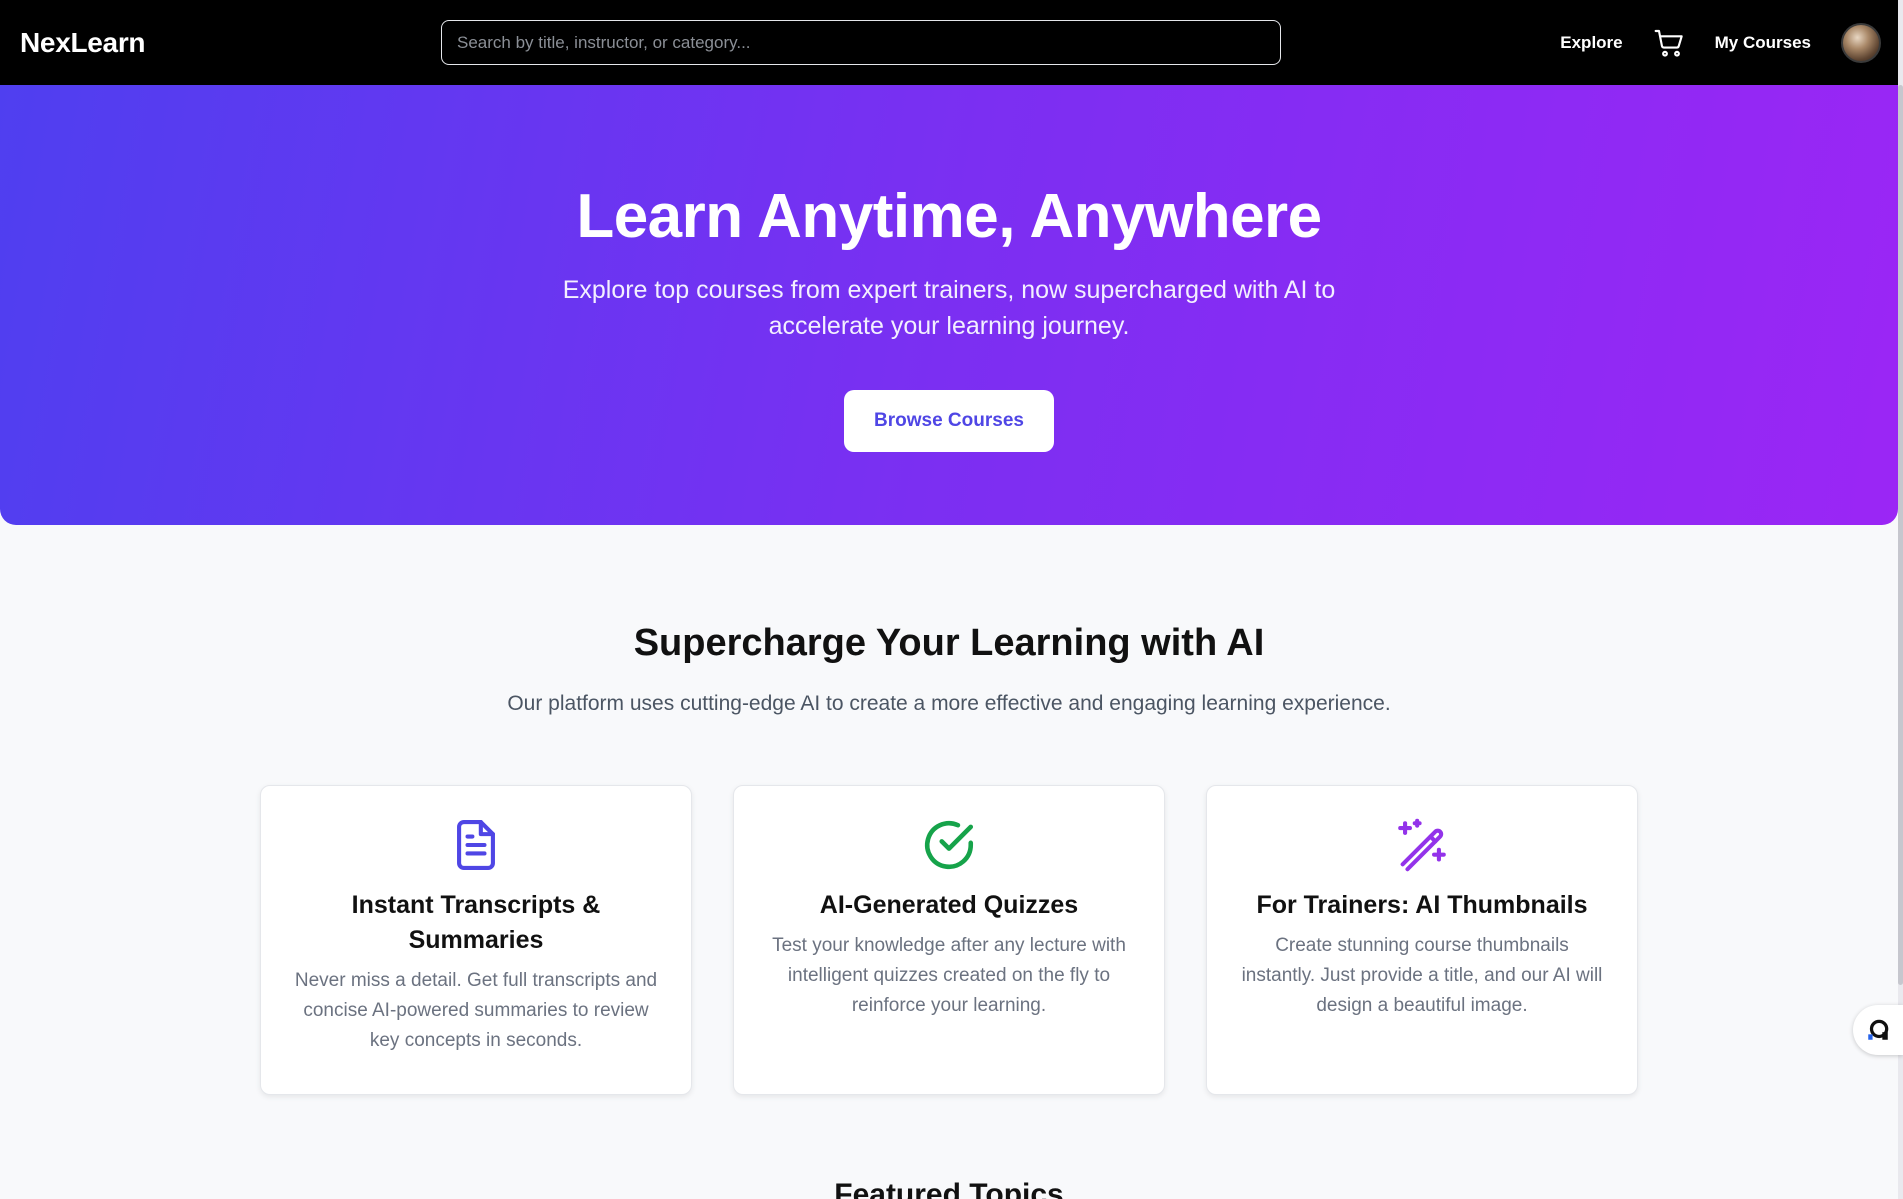 The height and width of the screenshot is (1199, 1903). I want to click on nav-my-courses-link: My Courses, so click(1763, 43).